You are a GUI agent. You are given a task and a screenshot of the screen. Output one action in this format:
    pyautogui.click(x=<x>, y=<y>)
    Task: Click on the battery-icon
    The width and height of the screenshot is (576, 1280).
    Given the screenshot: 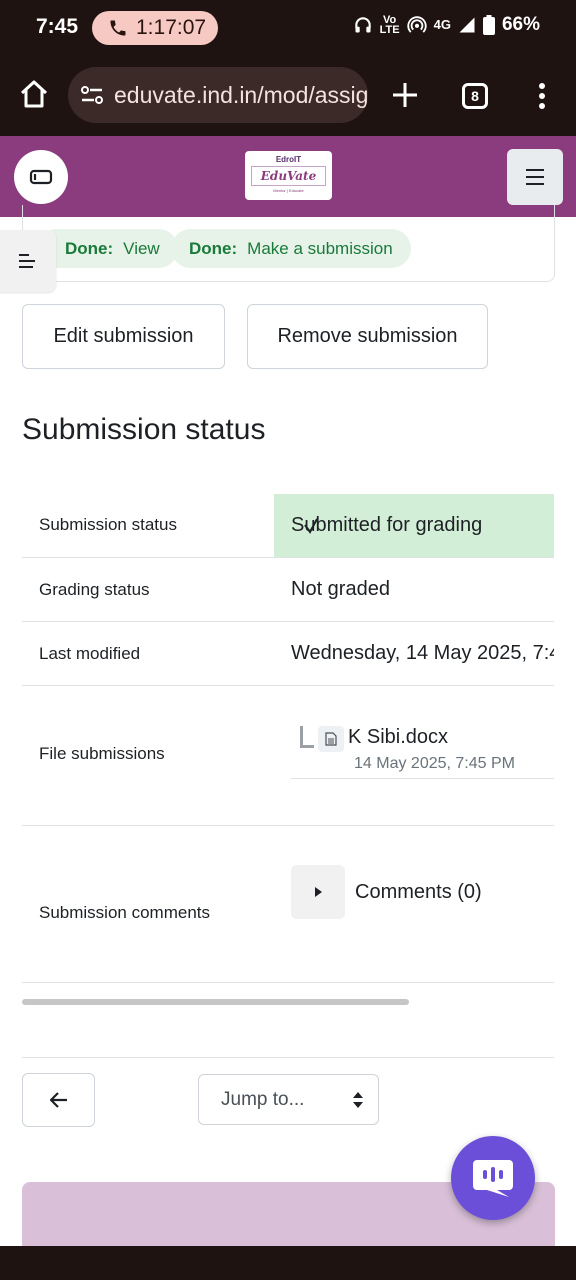 What is the action you would take?
    pyautogui.click(x=488, y=25)
    